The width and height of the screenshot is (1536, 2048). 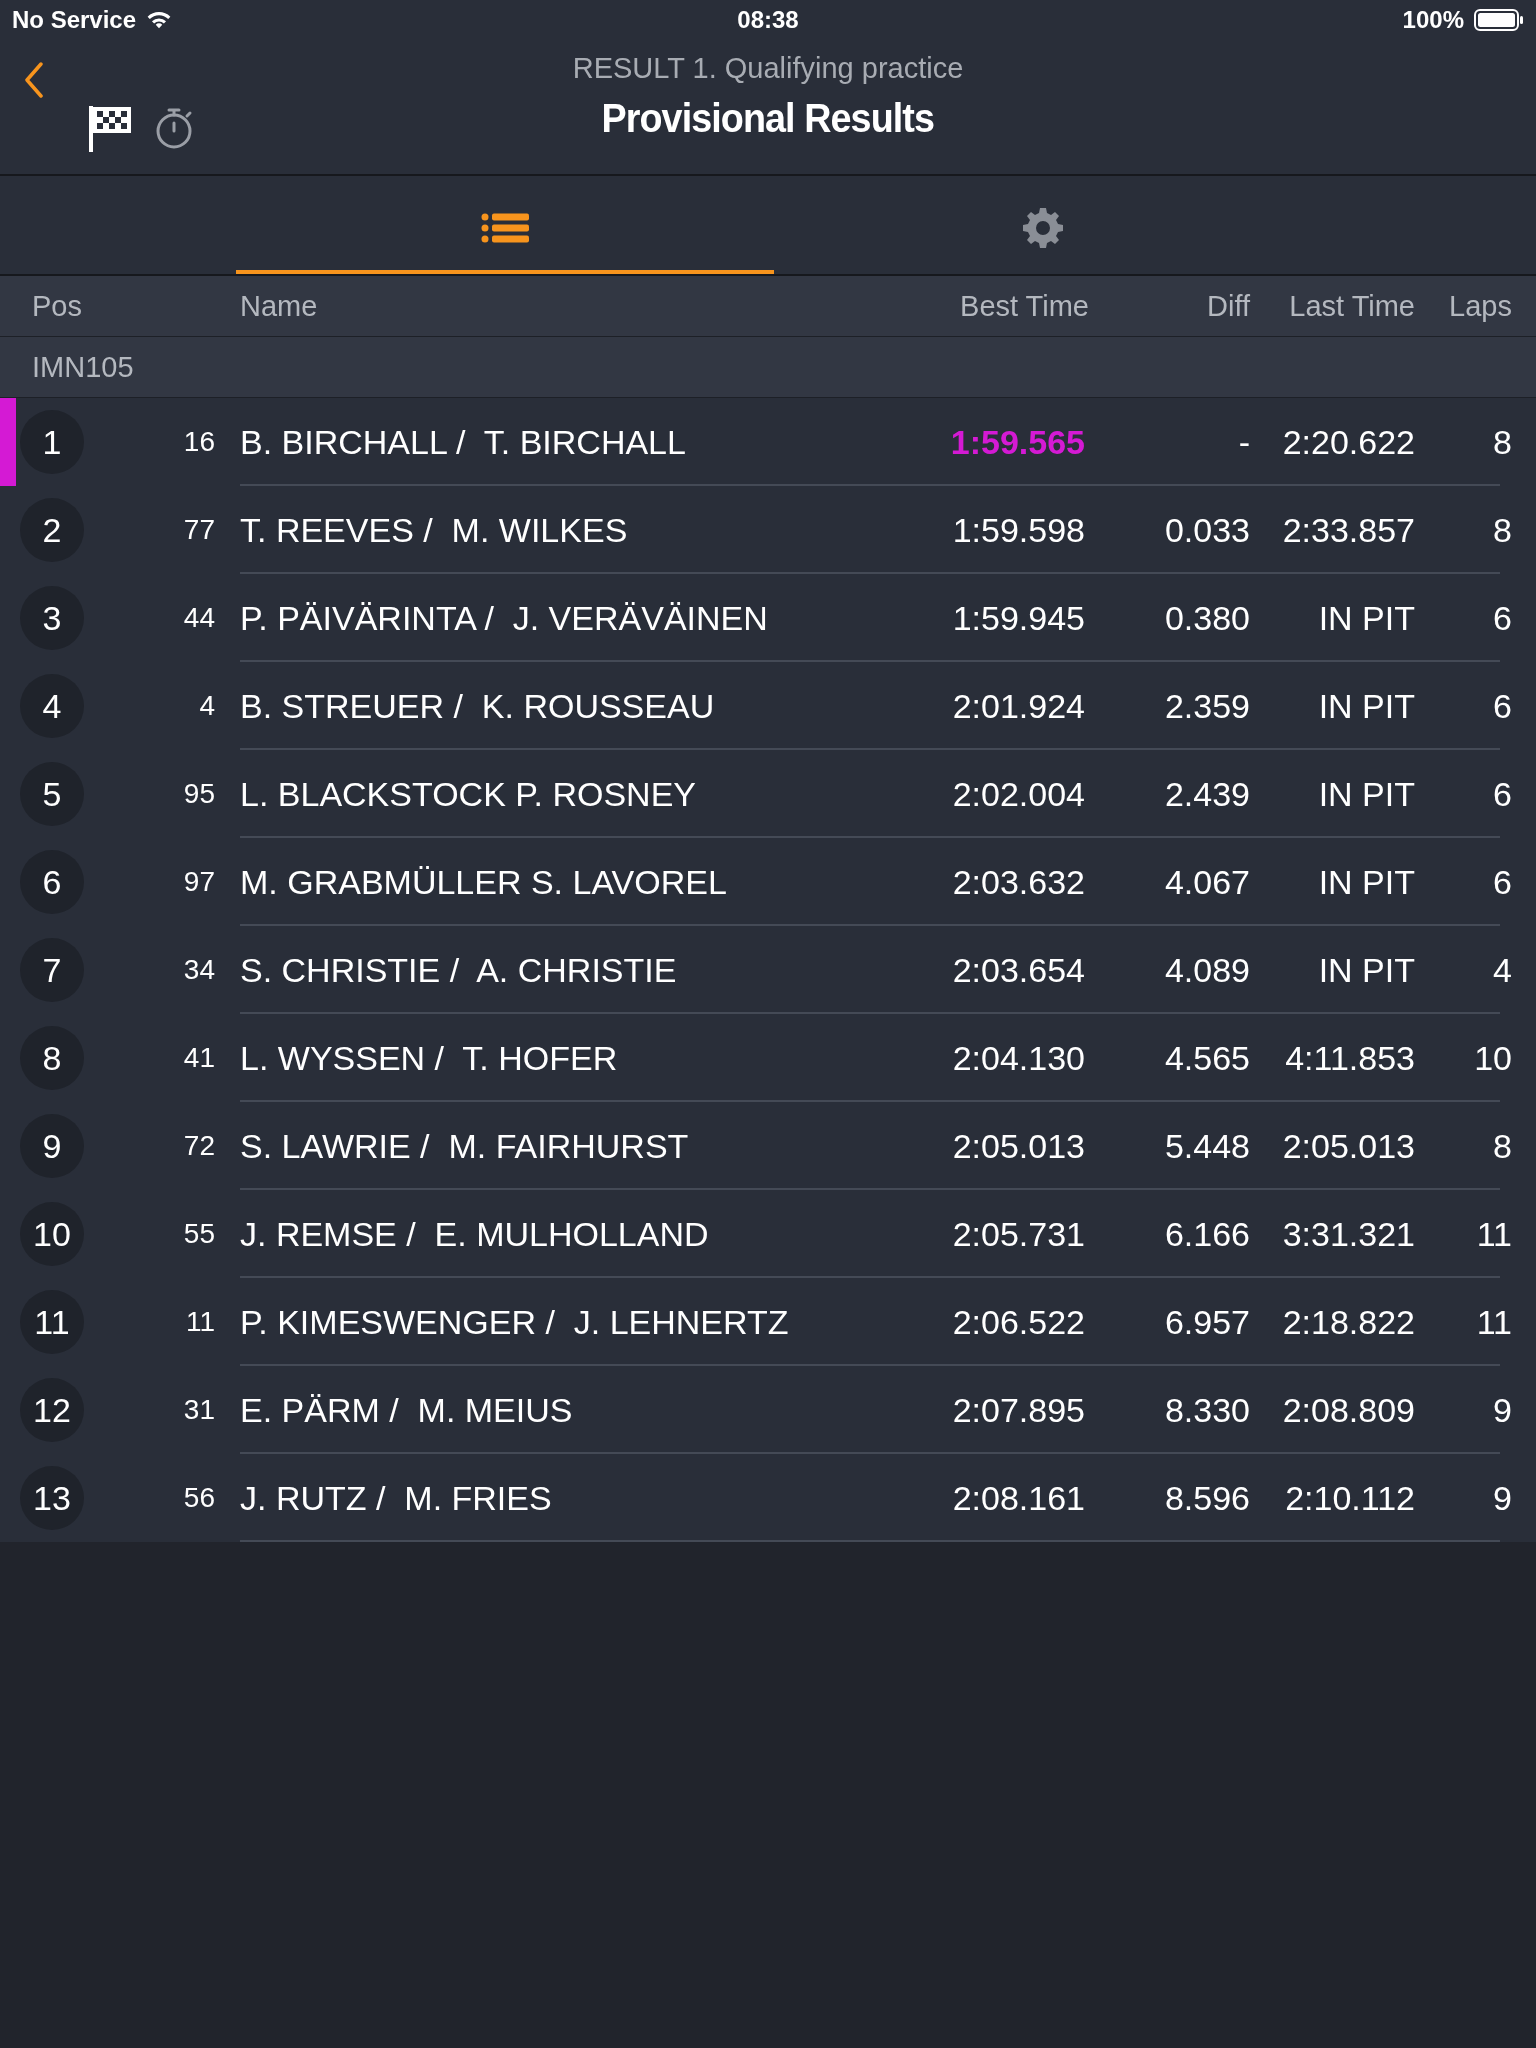 What do you see at coordinates (1018, 1410) in the screenshot?
I see `best-time: 2:07.895` at bounding box center [1018, 1410].